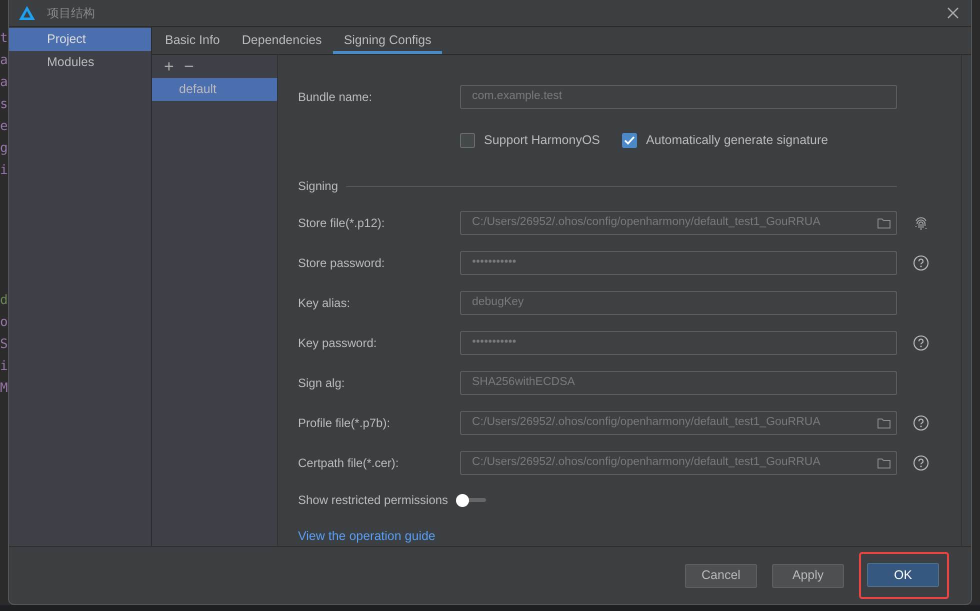 The image size is (980, 611). What do you see at coordinates (338, 343) in the screenshot?
I see `field-label: Key password:` at bounding box center [338, 343].